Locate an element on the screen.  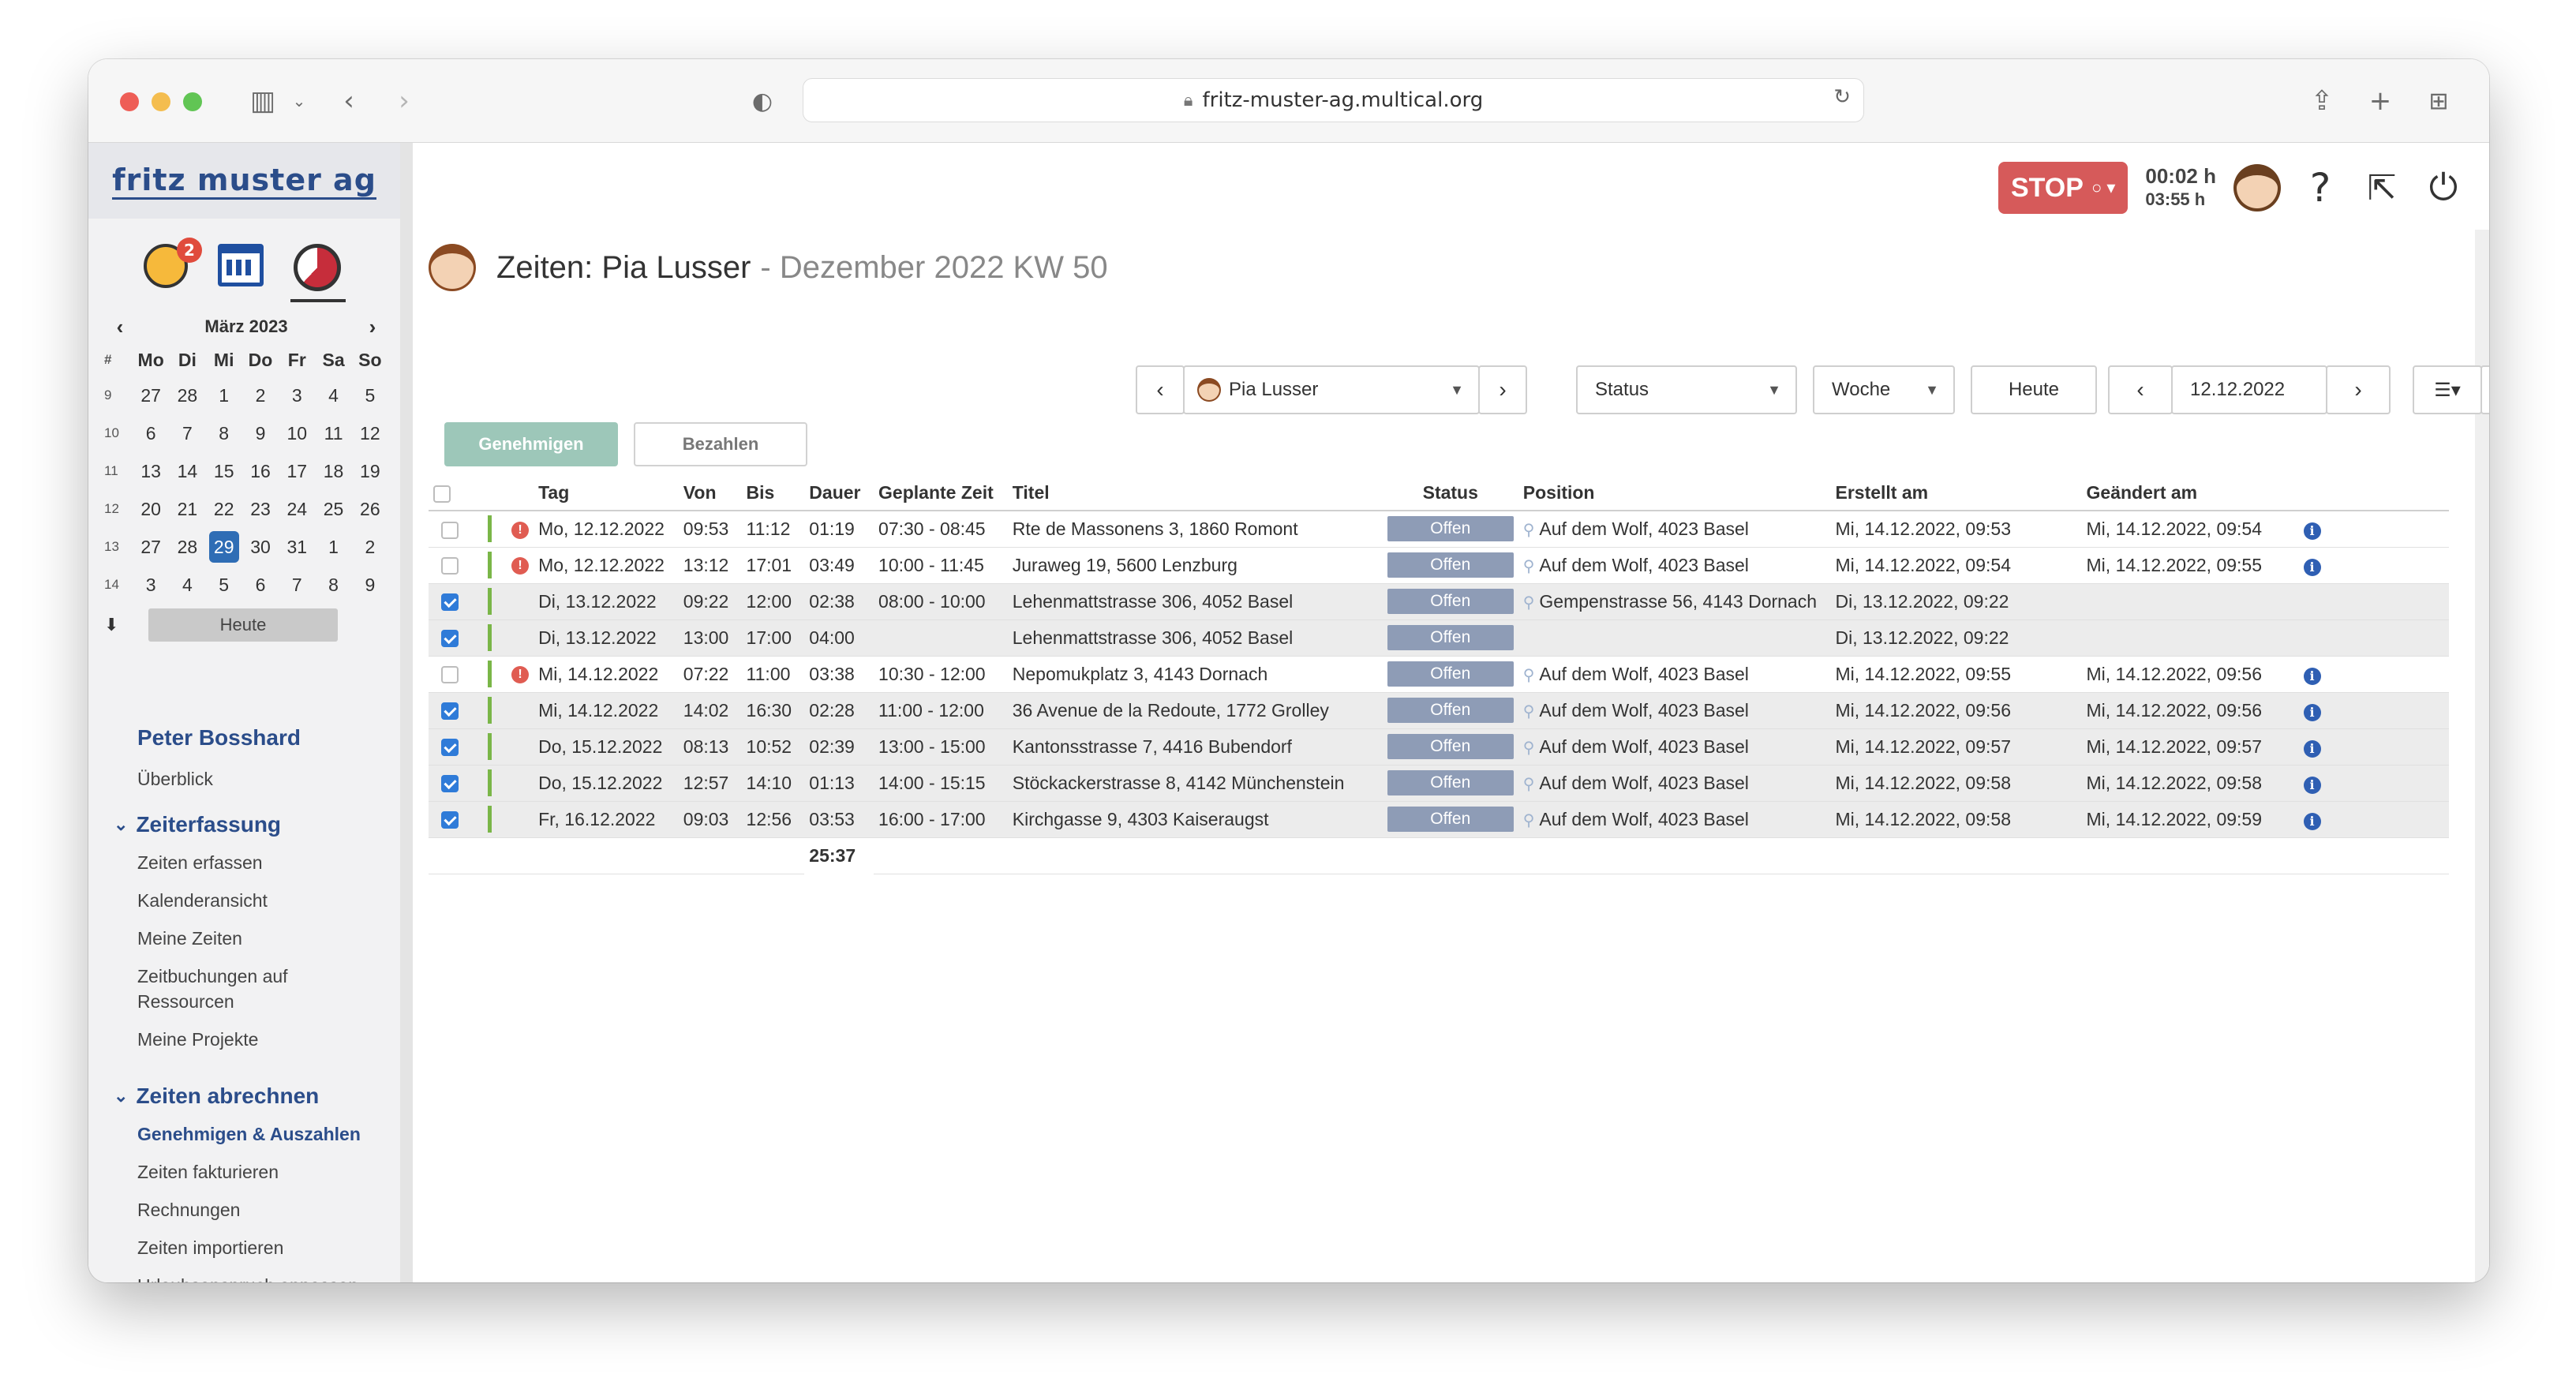
calendar-day: 28 is located at coordinates (187, 547).